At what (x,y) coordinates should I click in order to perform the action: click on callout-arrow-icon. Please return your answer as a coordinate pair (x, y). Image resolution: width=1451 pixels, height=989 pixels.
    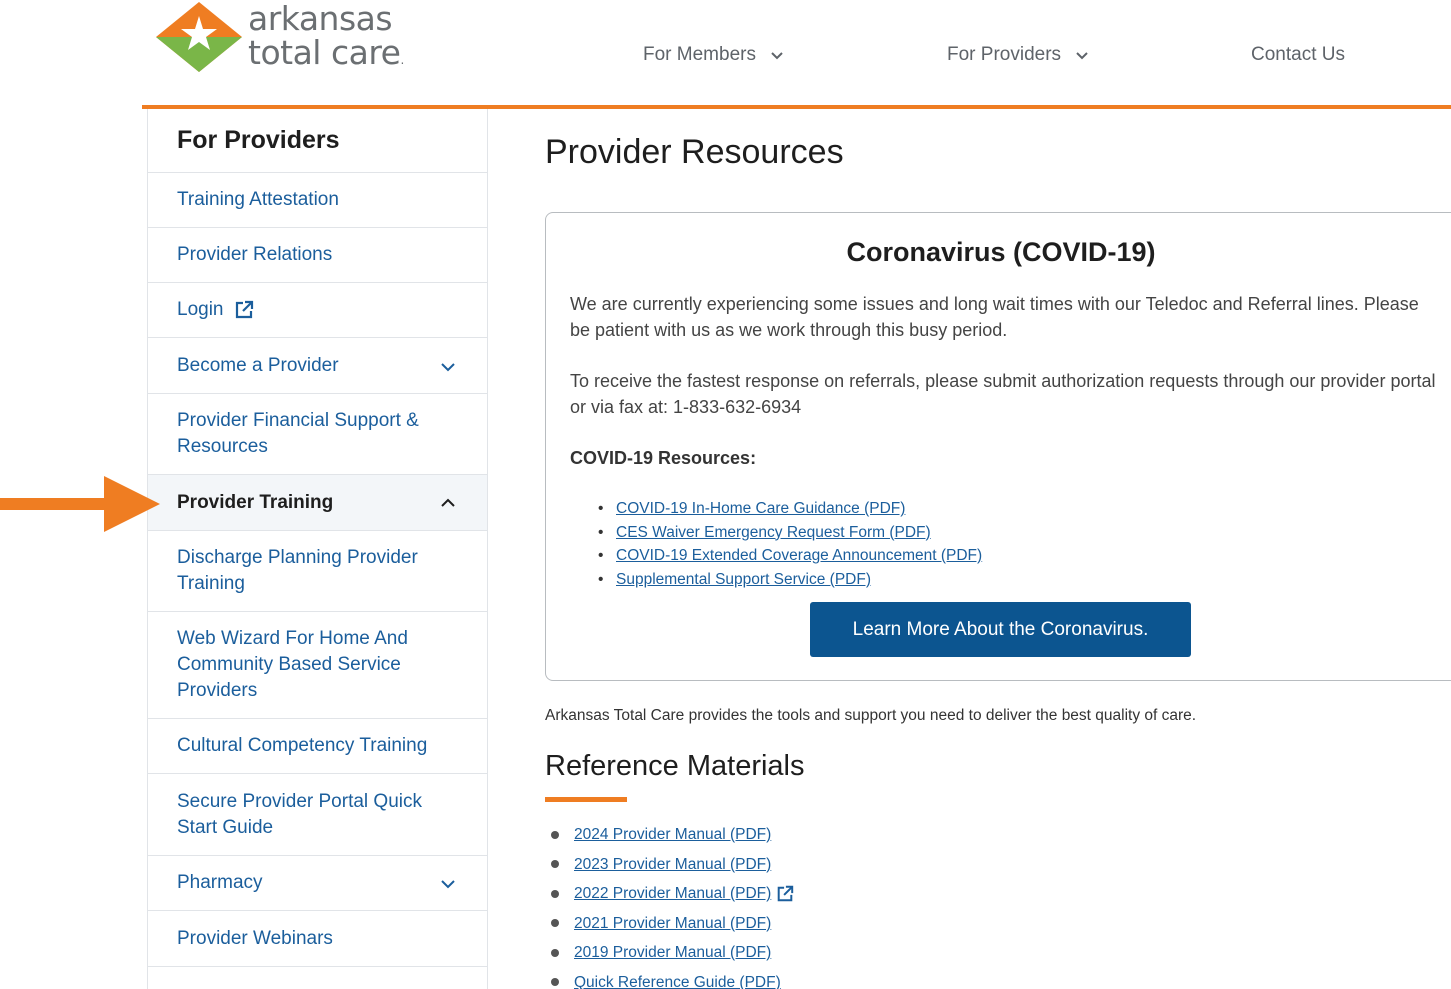
    Looking at the image, I should click on (80, 504).